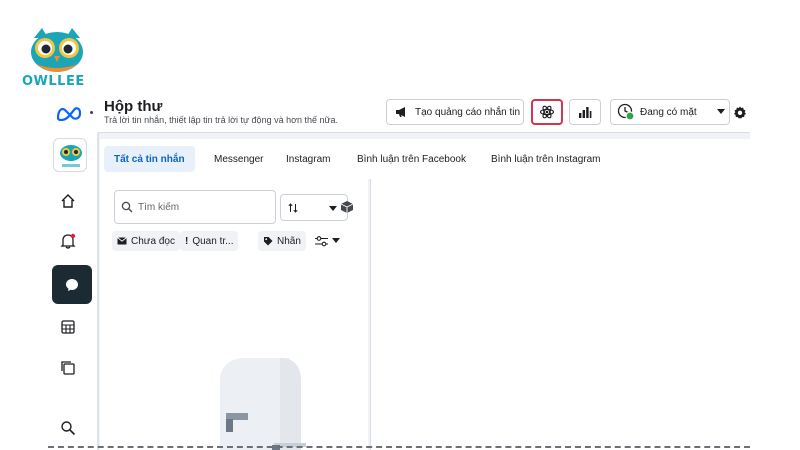  What do you see at coordinates (546, 159) in the screenshot?
I see `tab-instagram-comments: Bình luận trên Instagram` at bounding box center [546, 159].